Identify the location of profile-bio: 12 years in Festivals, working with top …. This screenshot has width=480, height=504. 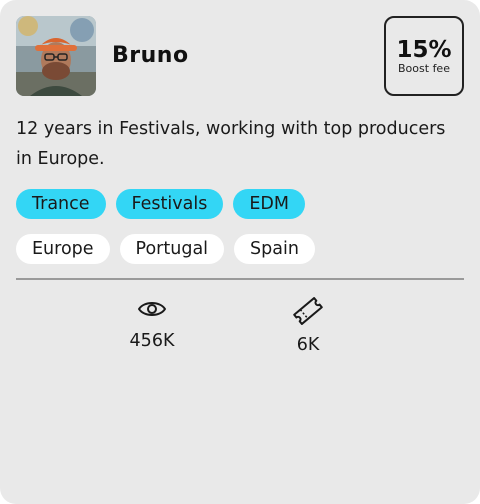
(231, 144).